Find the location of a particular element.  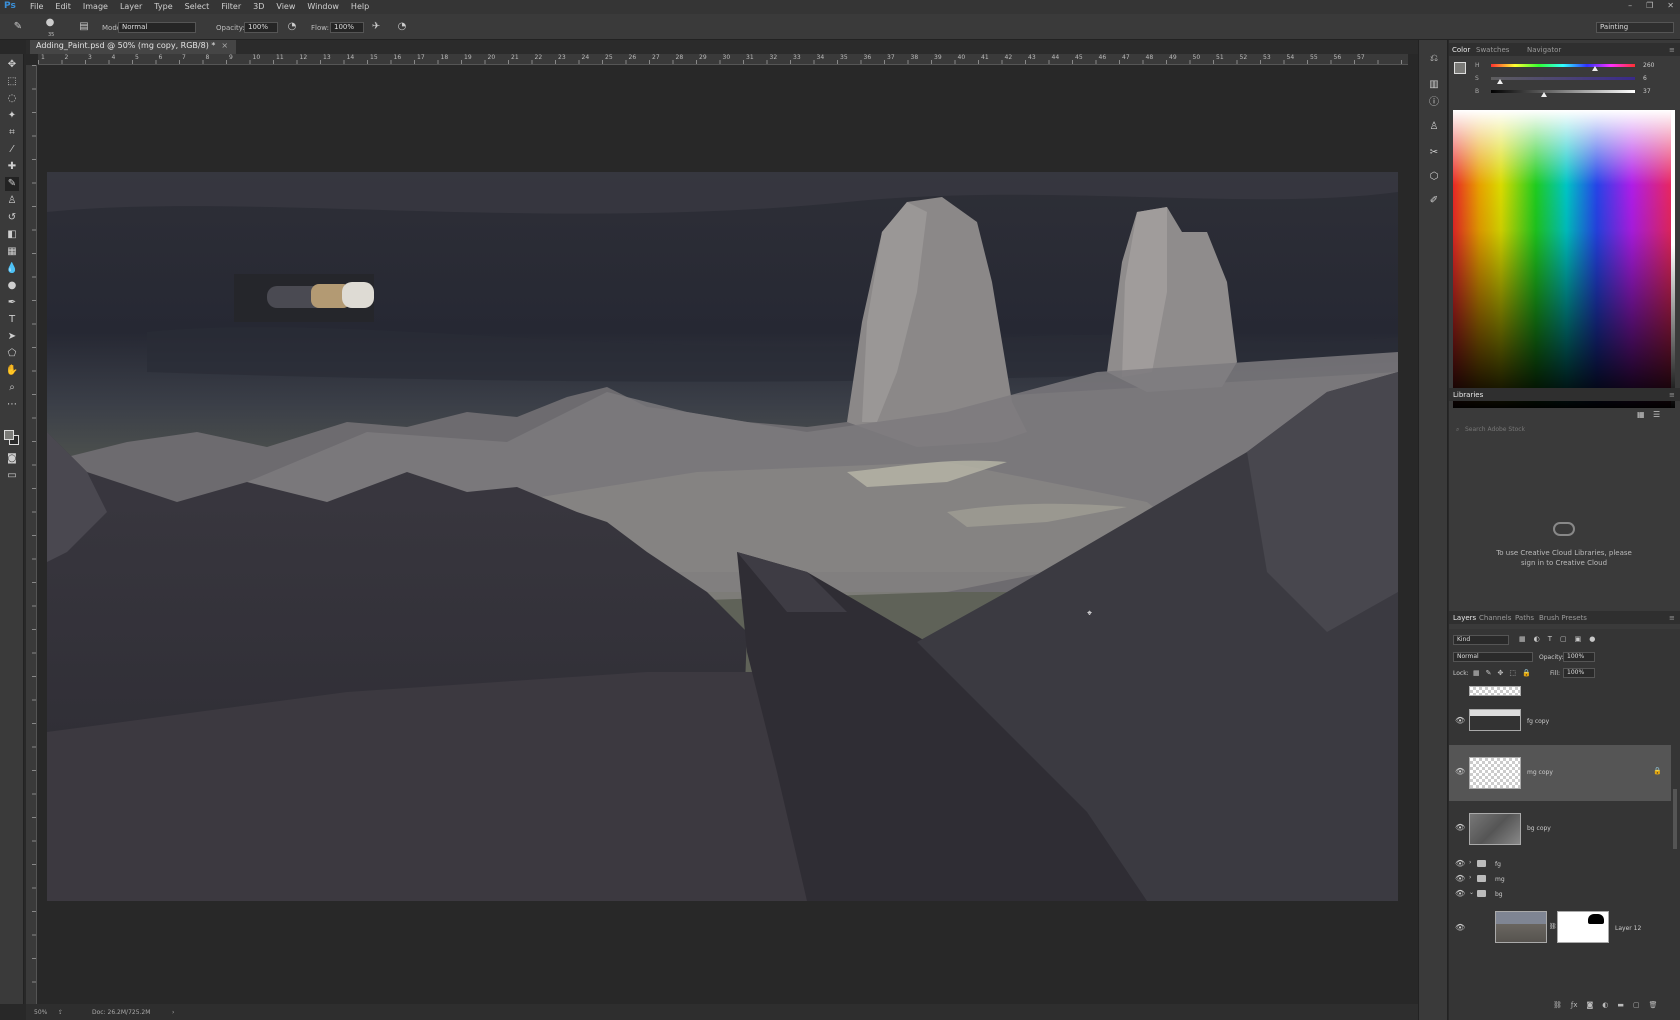

saturation-value: 6 is located at coordinates (1645, 78).